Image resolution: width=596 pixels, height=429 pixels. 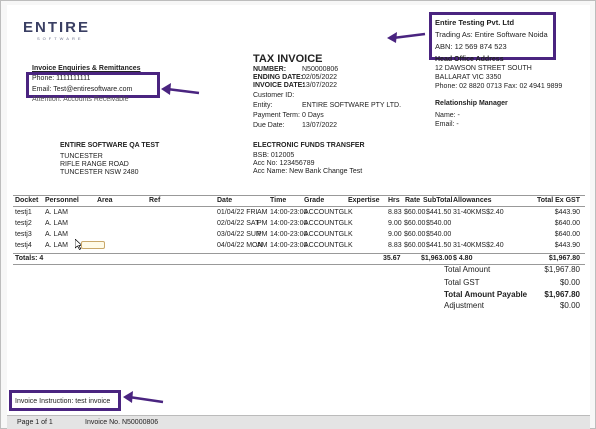 I want to click on enquiries-attention: Attention: Accounts Receivable, so click(x=80, y=99).